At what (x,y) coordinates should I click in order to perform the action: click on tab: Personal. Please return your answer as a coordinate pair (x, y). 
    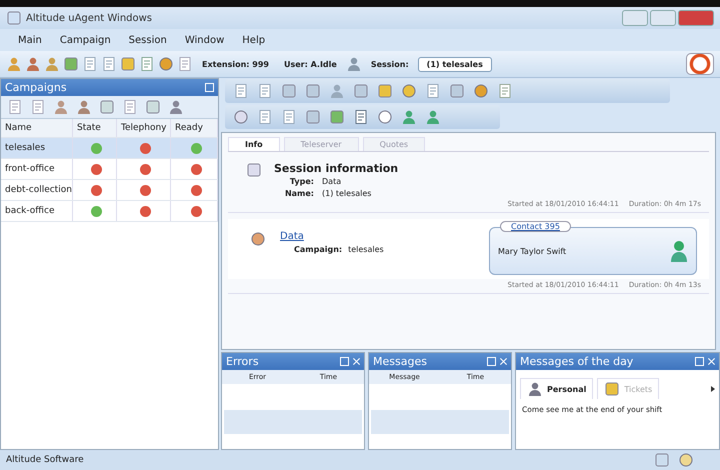
    Looking at the image, I should click on (557, 388).